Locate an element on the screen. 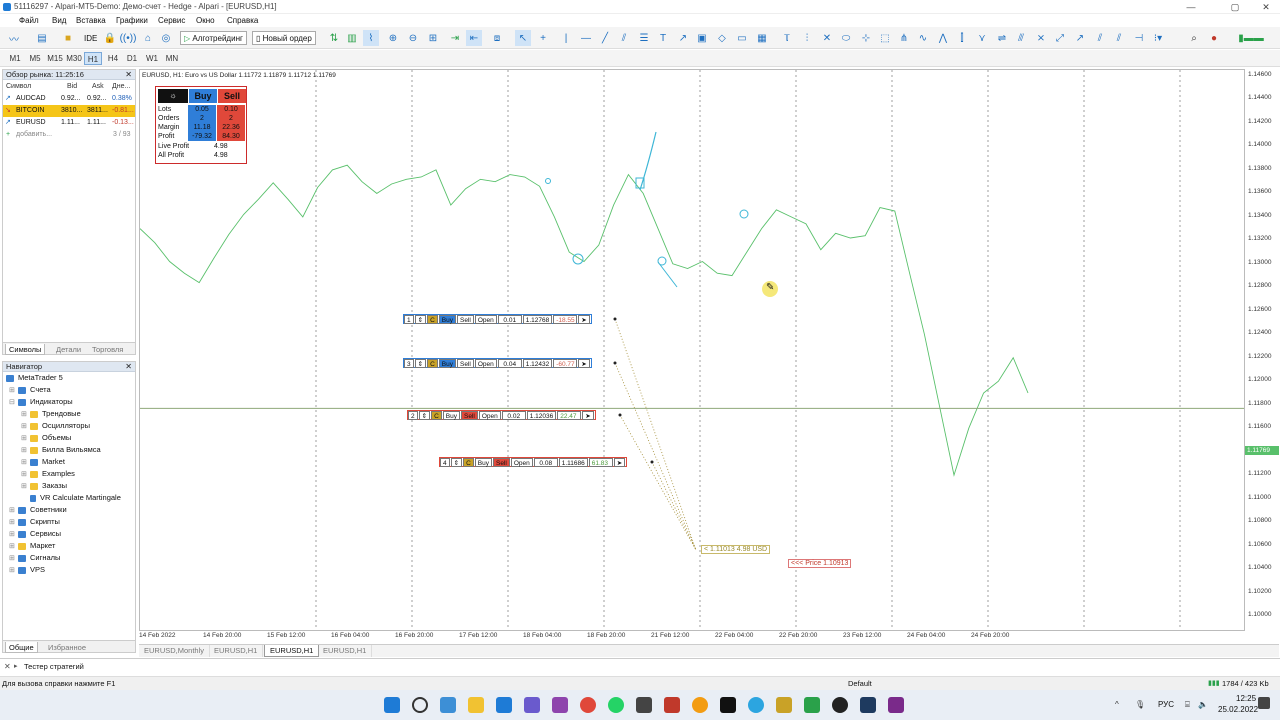 This screenshot has width=1280, height=720. text-tools-icon: Ⲧ is located at coordinates (787, 38).